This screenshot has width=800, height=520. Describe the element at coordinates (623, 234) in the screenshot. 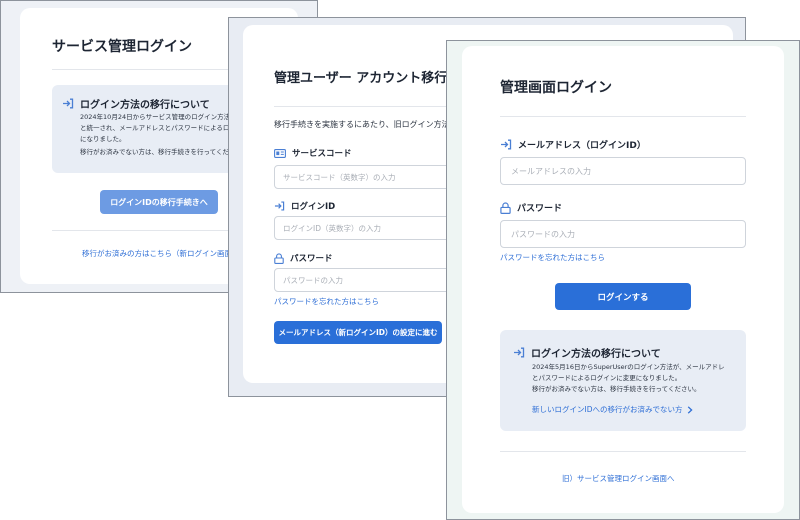

I see `password-input: パスワードの入力` at that location.